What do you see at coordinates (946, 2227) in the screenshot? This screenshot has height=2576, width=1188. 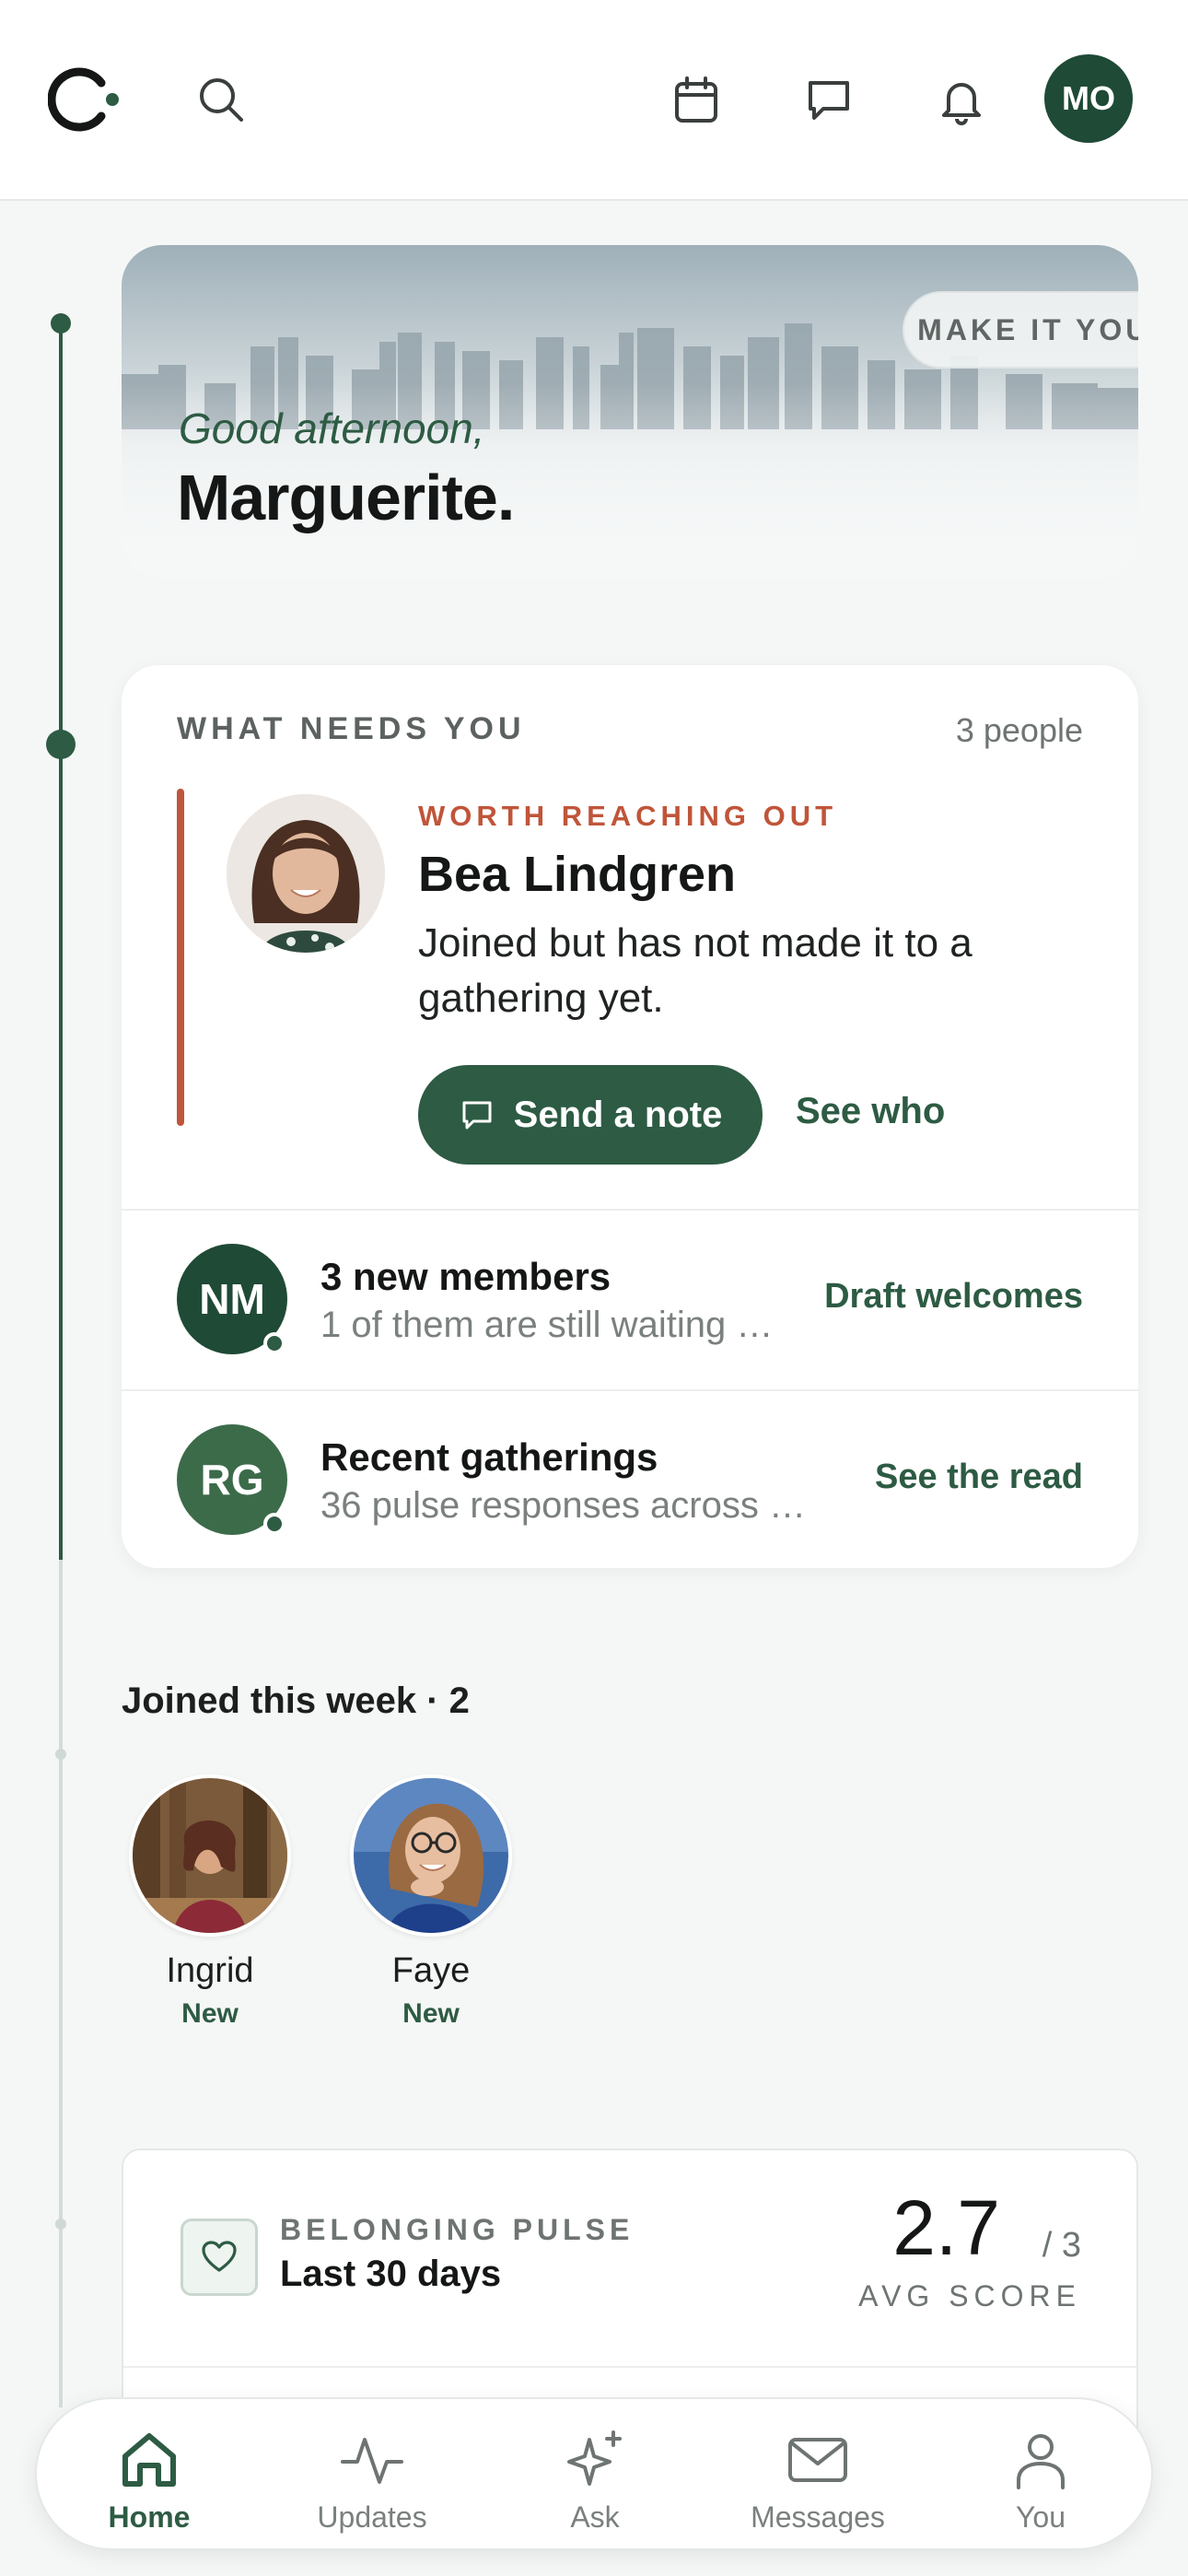 I see `pulse-score: 2.7` at bounding box center [946, 2227].